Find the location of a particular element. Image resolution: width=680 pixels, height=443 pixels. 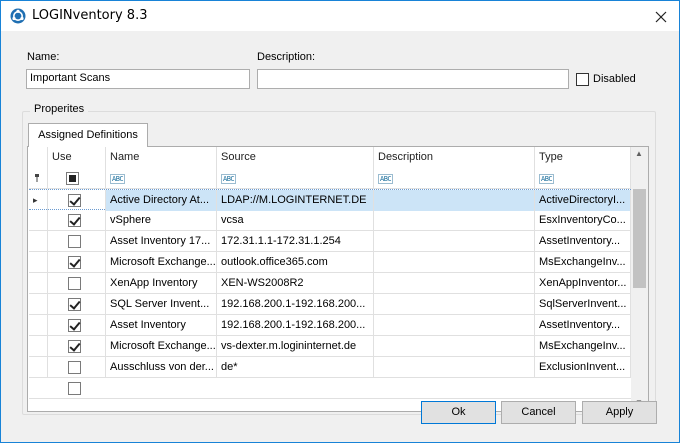

loginventory-app-icon is located at coordinates (18, 16).